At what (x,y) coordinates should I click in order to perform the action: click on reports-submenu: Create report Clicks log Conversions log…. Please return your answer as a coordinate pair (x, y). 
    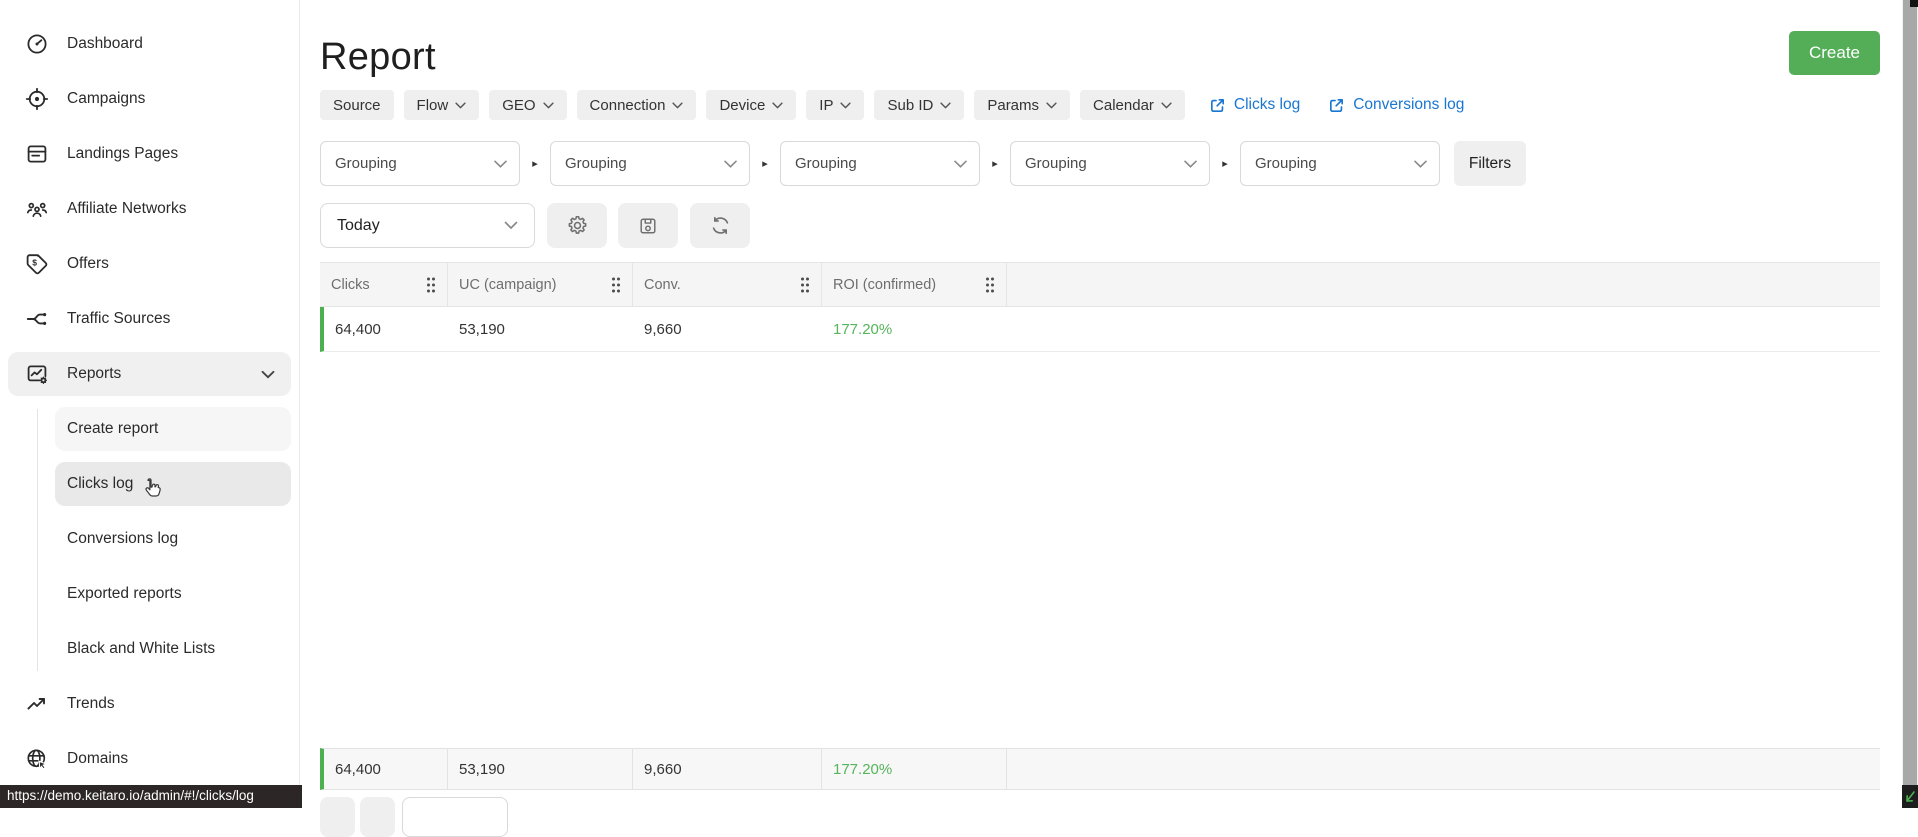
    Looking at the image, I should click on (149, 539).